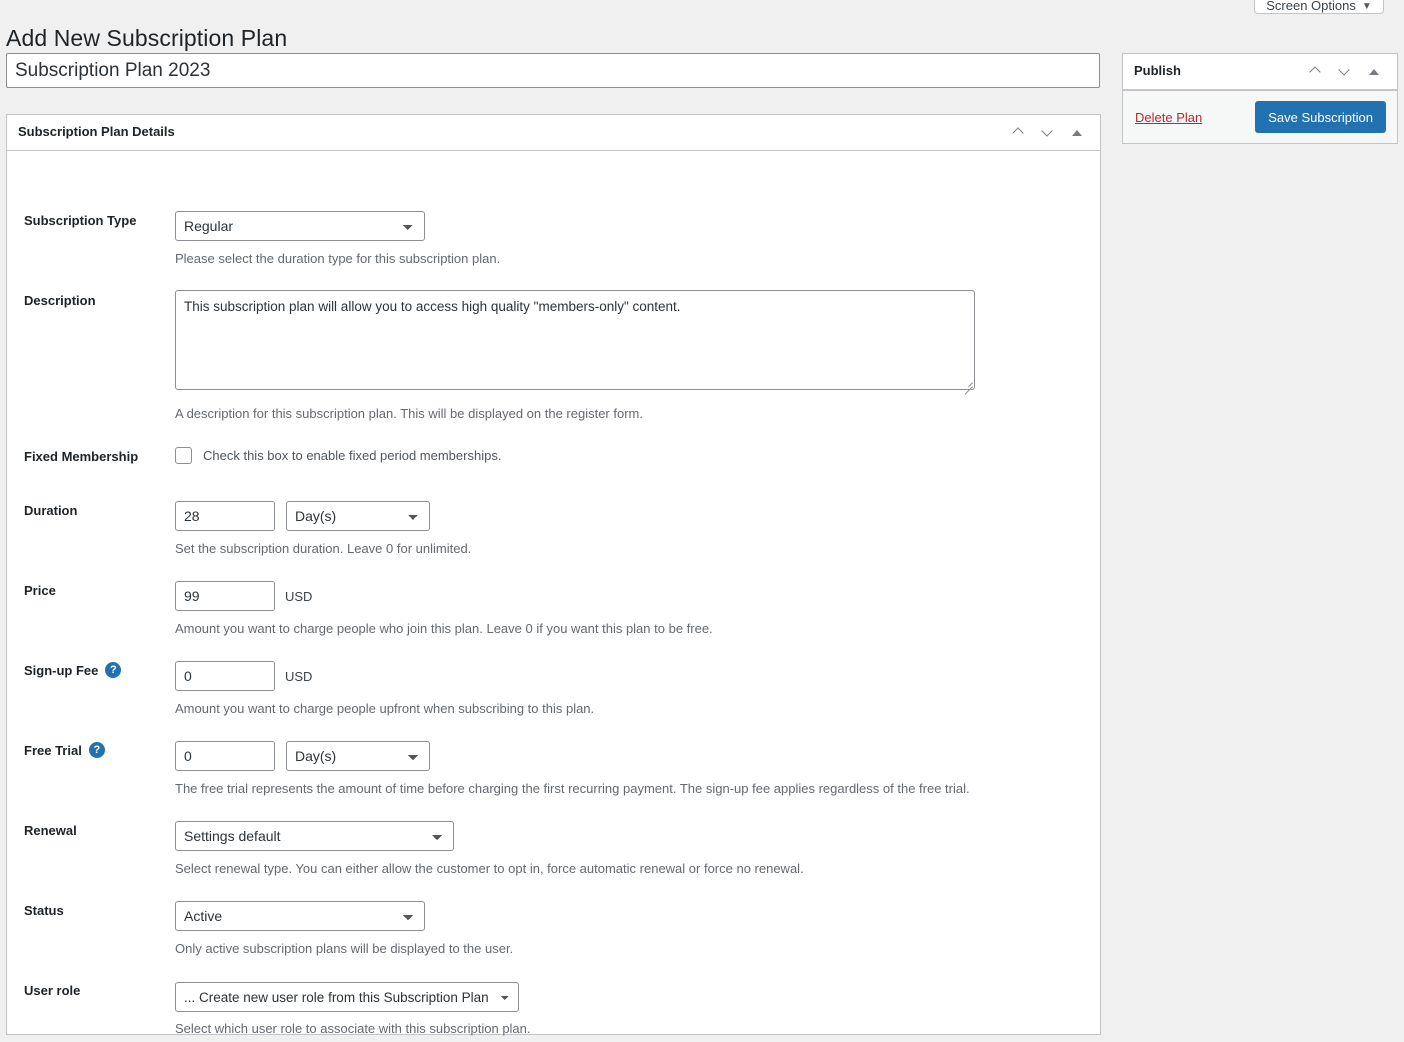  I want to click on page-title: Add New Subscription Plan, so click(147, 38).